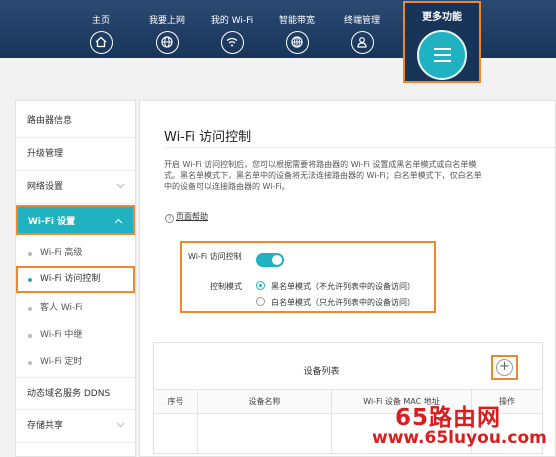 The height and width of the screenshot is (457, 556). I want to click on page-help-link: ? 页面帮助, so click(186, 217).